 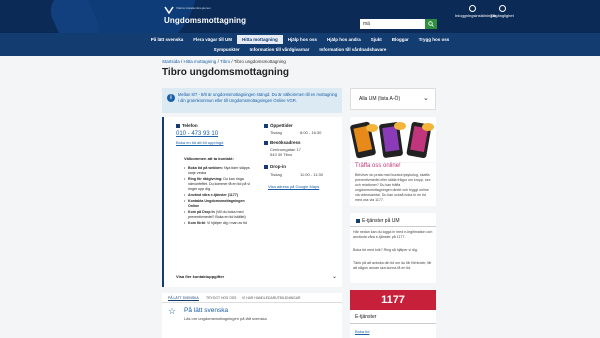 I want to click on phone-link: 010 - 473 93 10, so click(x=197, y=134).